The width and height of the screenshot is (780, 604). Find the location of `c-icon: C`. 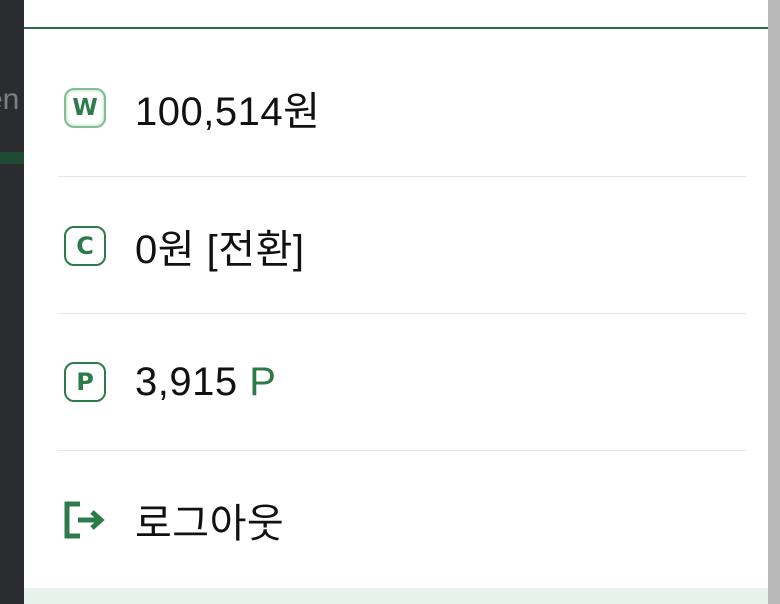

c-icon: C is located at coordinates (85, 246).